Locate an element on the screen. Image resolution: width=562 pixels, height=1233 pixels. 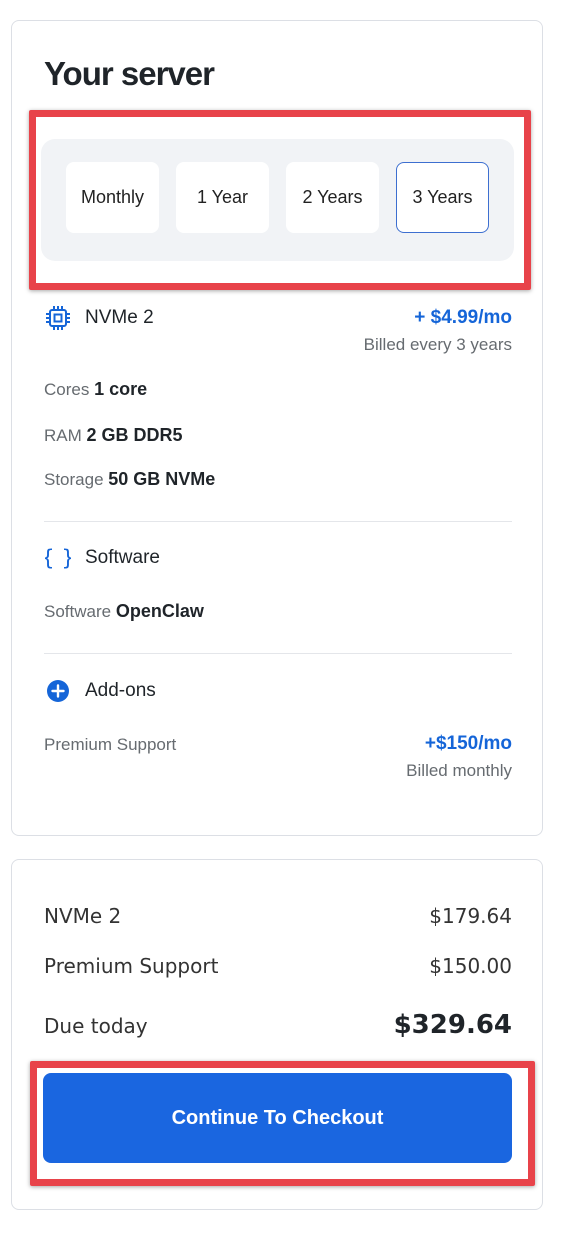
total-value: $329.64 is located at coordinates (452, 1025).